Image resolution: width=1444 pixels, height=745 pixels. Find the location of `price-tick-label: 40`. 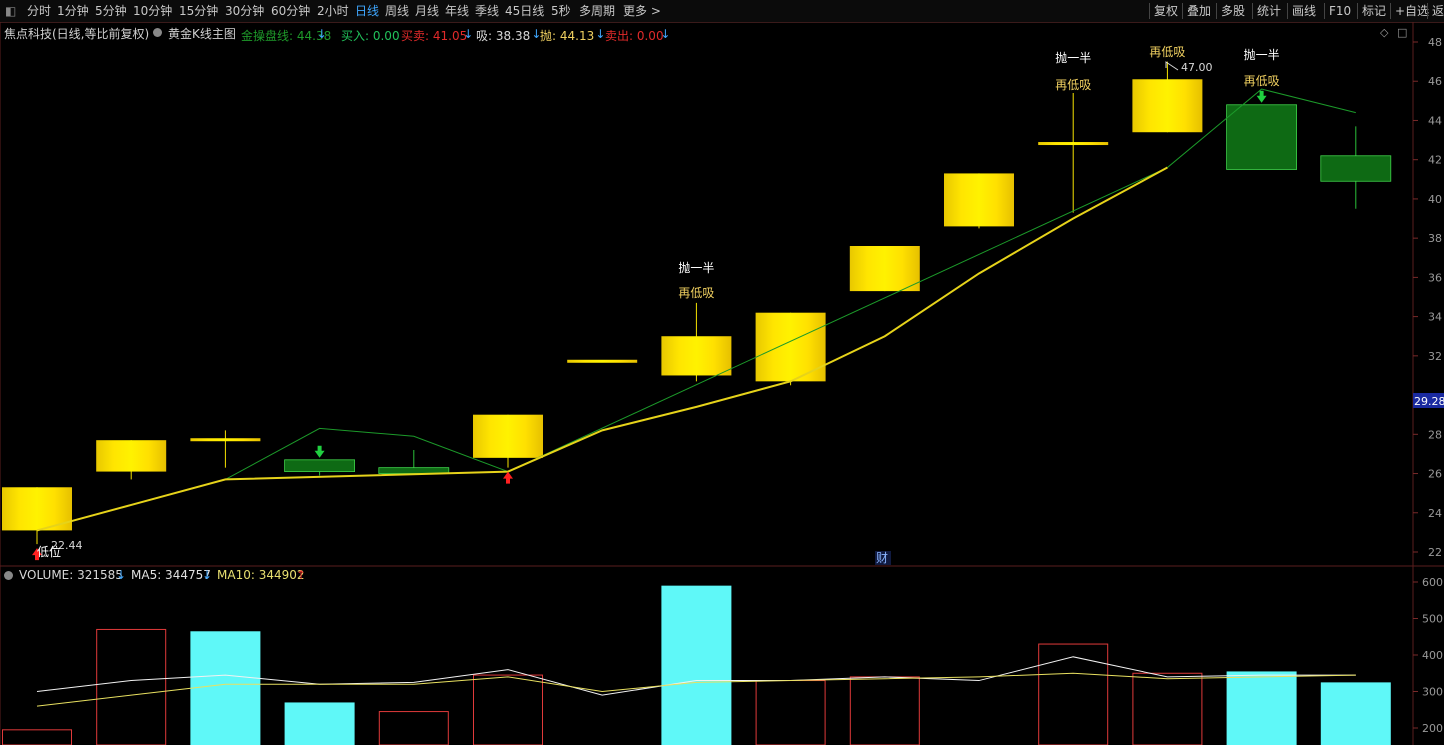

price-tick-label: 40 is located at coordinates (1435, 199).